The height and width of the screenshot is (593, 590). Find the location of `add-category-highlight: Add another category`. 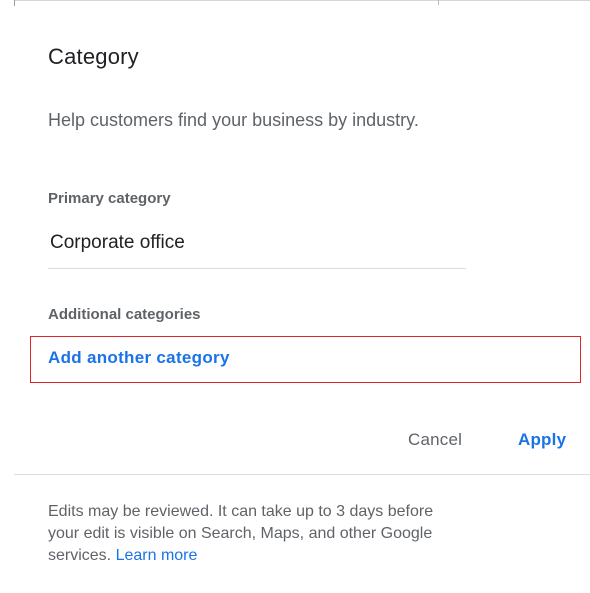

add-category-highlight: Add another category is located at coordinates (305, 359).